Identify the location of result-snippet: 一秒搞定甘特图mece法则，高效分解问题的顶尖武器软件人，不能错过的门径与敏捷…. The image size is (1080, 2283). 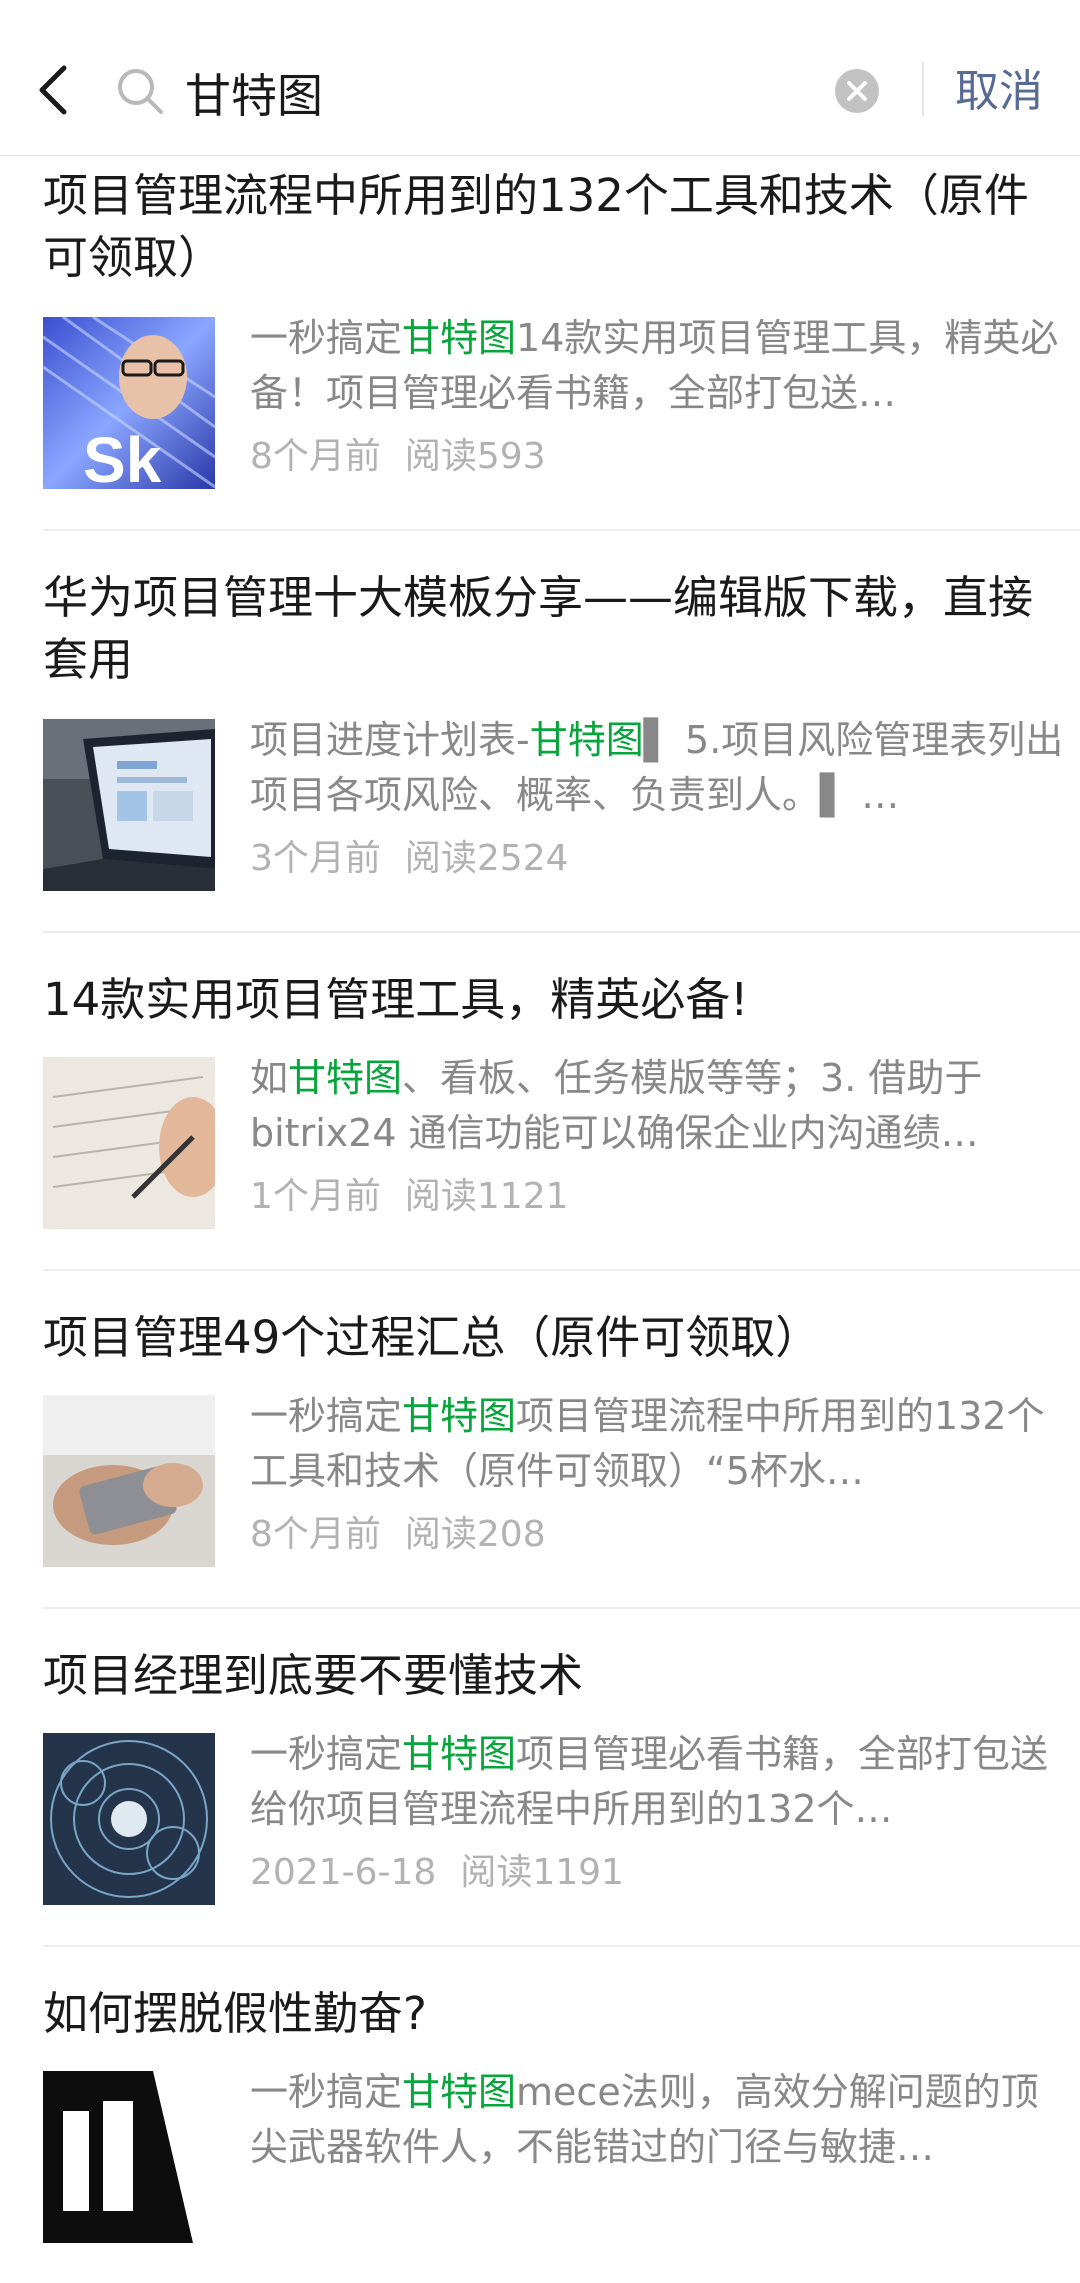
(644, 2119).